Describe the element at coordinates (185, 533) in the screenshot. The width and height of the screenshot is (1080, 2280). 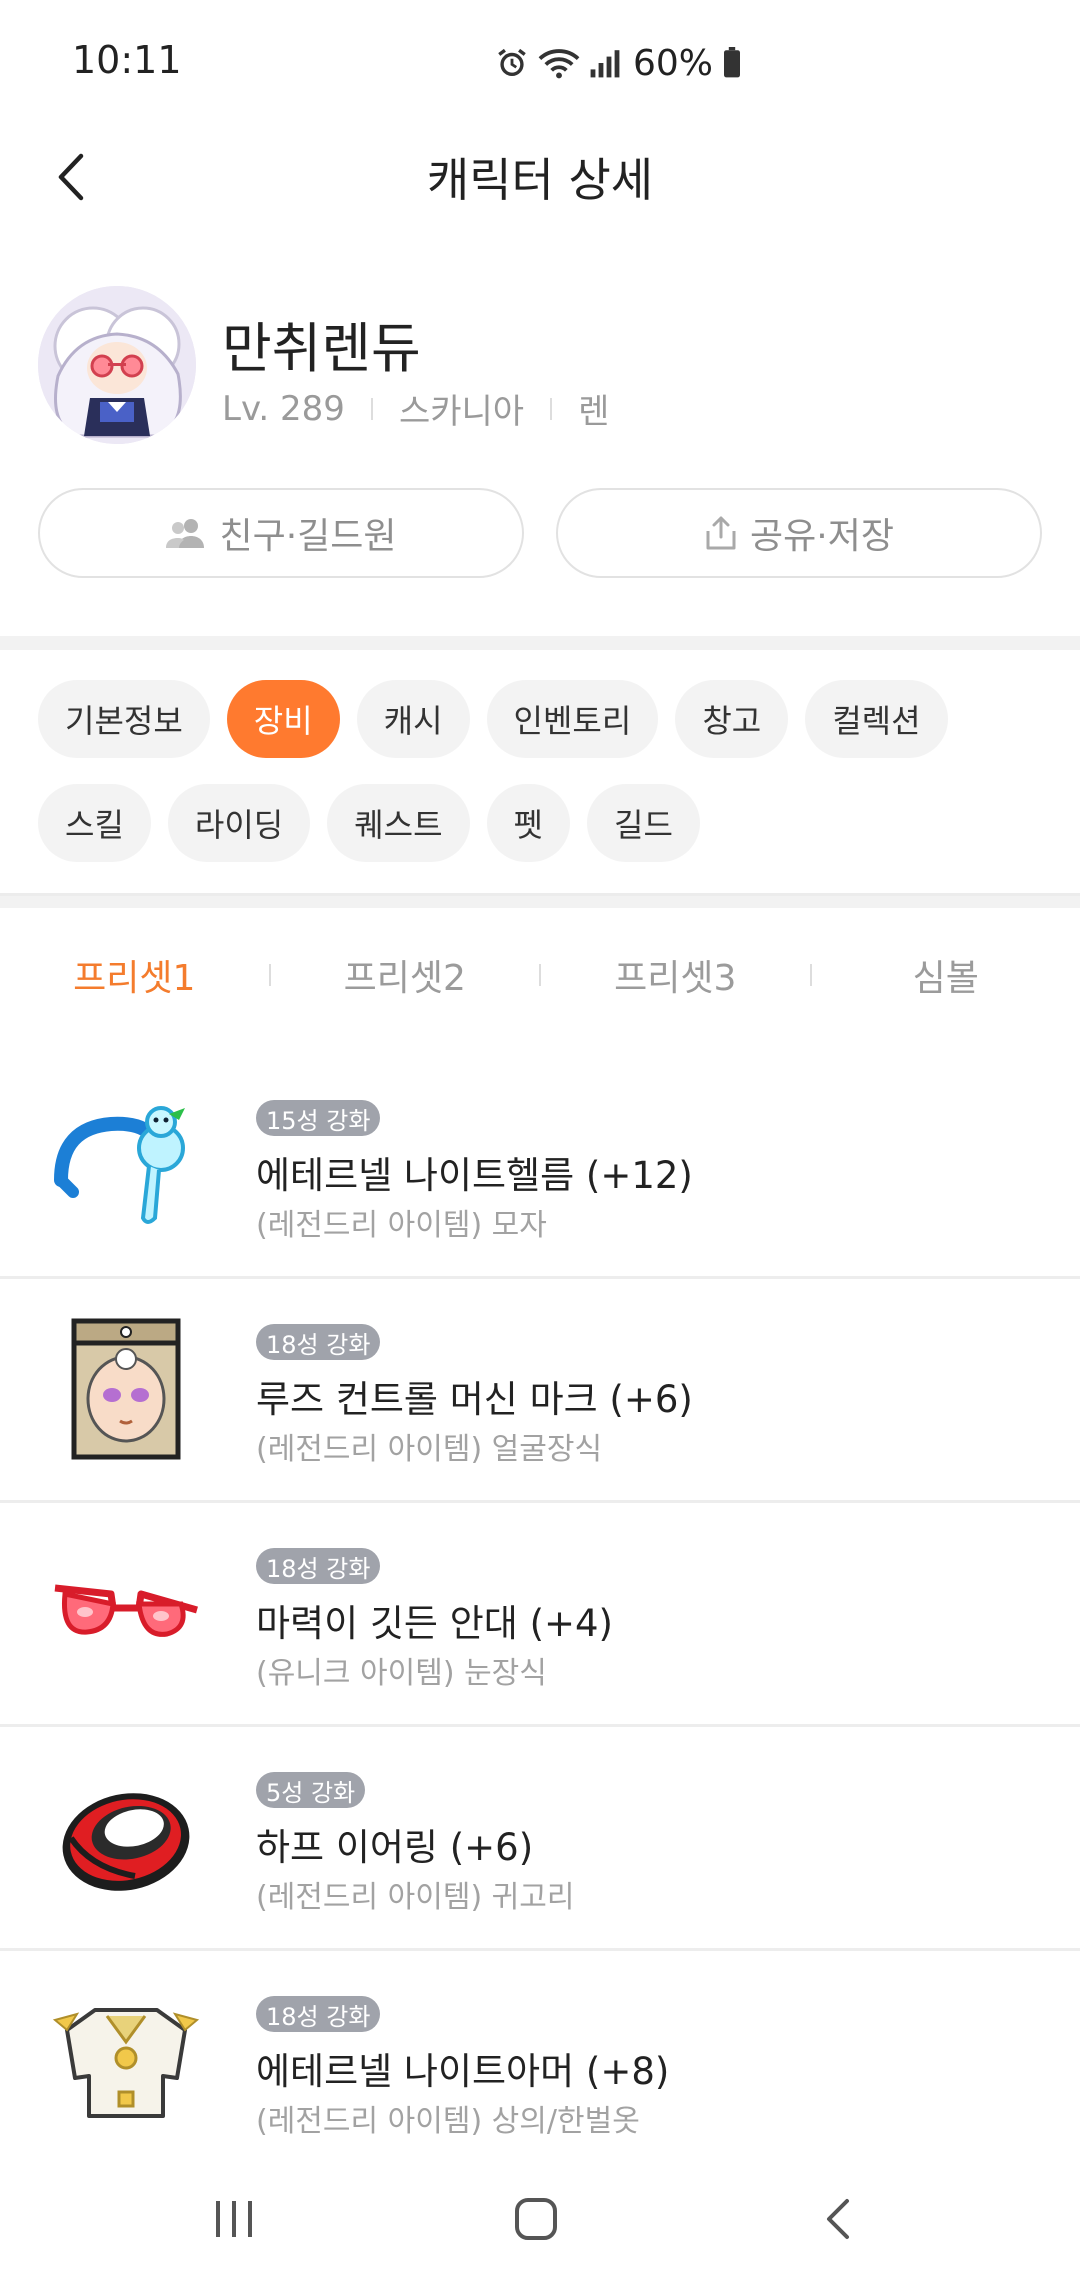
I see `people-icon` at that location.